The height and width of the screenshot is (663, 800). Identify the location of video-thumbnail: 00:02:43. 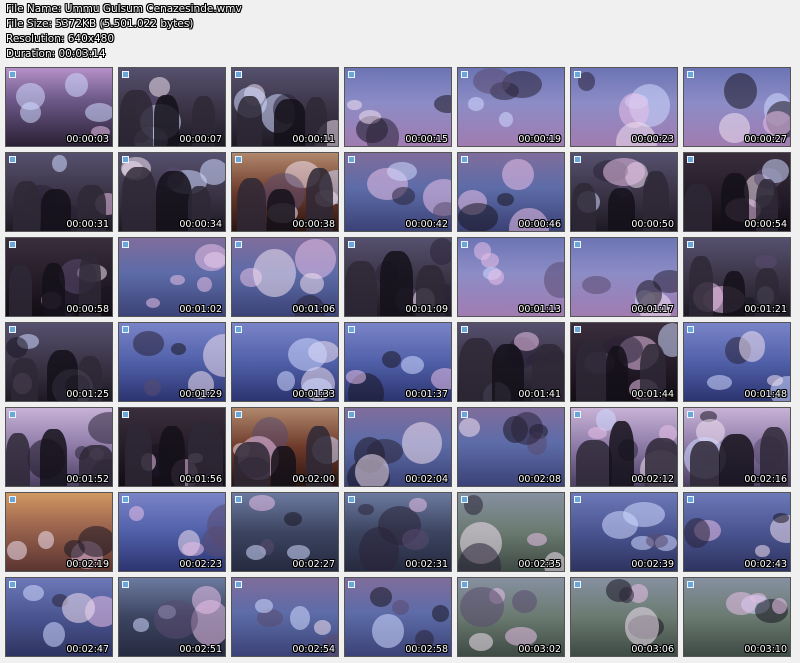
(737, 532).